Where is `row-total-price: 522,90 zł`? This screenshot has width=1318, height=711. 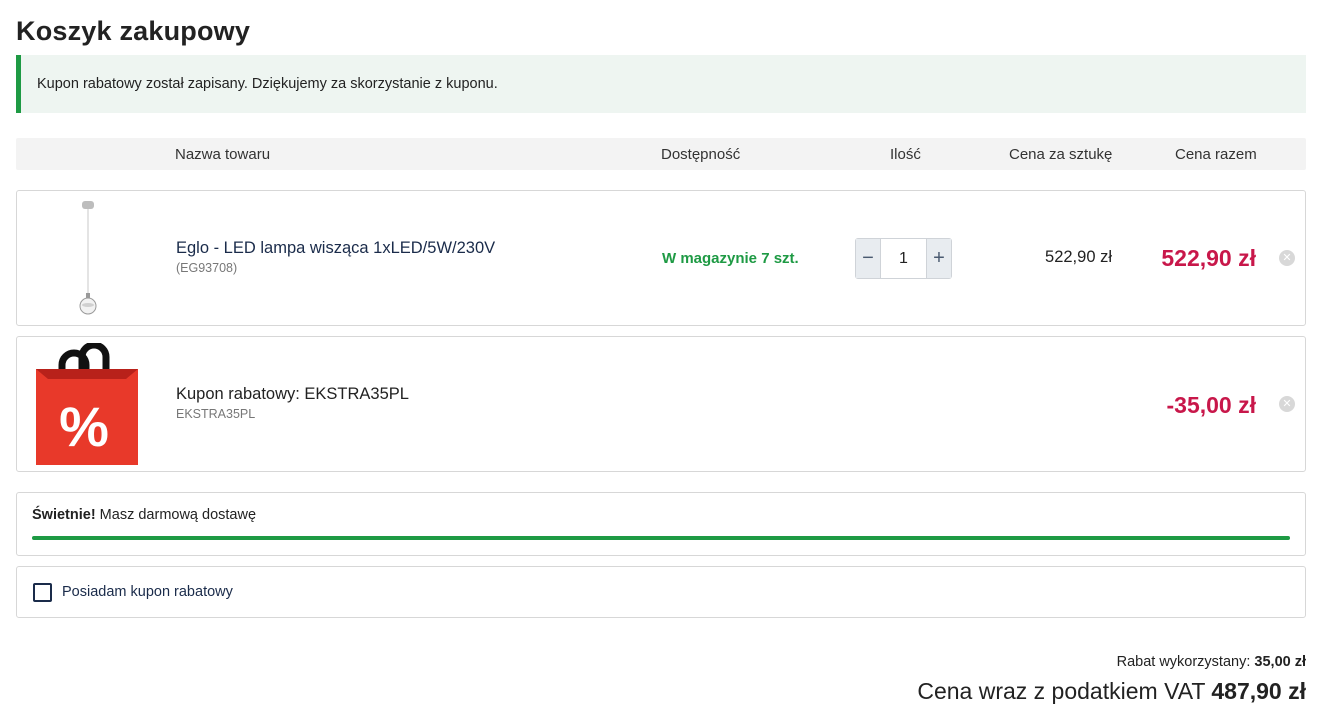
row-total-price: 522,90 zł is located at coordinates (1208, 258).